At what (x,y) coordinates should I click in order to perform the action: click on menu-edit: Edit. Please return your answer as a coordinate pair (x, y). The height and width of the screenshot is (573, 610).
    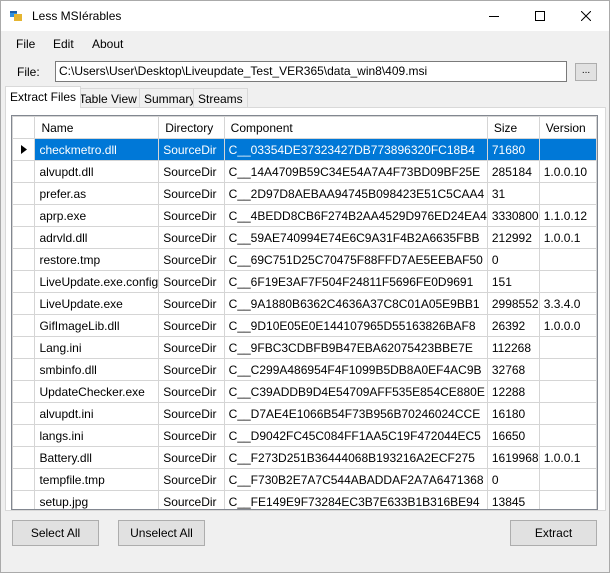
    Looking at the image, I should click on (63, 44).